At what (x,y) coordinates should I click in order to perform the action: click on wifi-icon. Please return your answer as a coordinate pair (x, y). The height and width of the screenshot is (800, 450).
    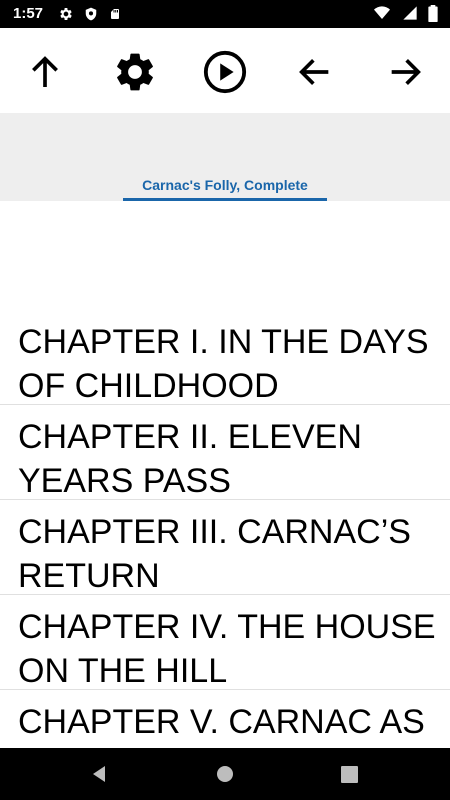
    Looking at the image, I should click on (382, 12).